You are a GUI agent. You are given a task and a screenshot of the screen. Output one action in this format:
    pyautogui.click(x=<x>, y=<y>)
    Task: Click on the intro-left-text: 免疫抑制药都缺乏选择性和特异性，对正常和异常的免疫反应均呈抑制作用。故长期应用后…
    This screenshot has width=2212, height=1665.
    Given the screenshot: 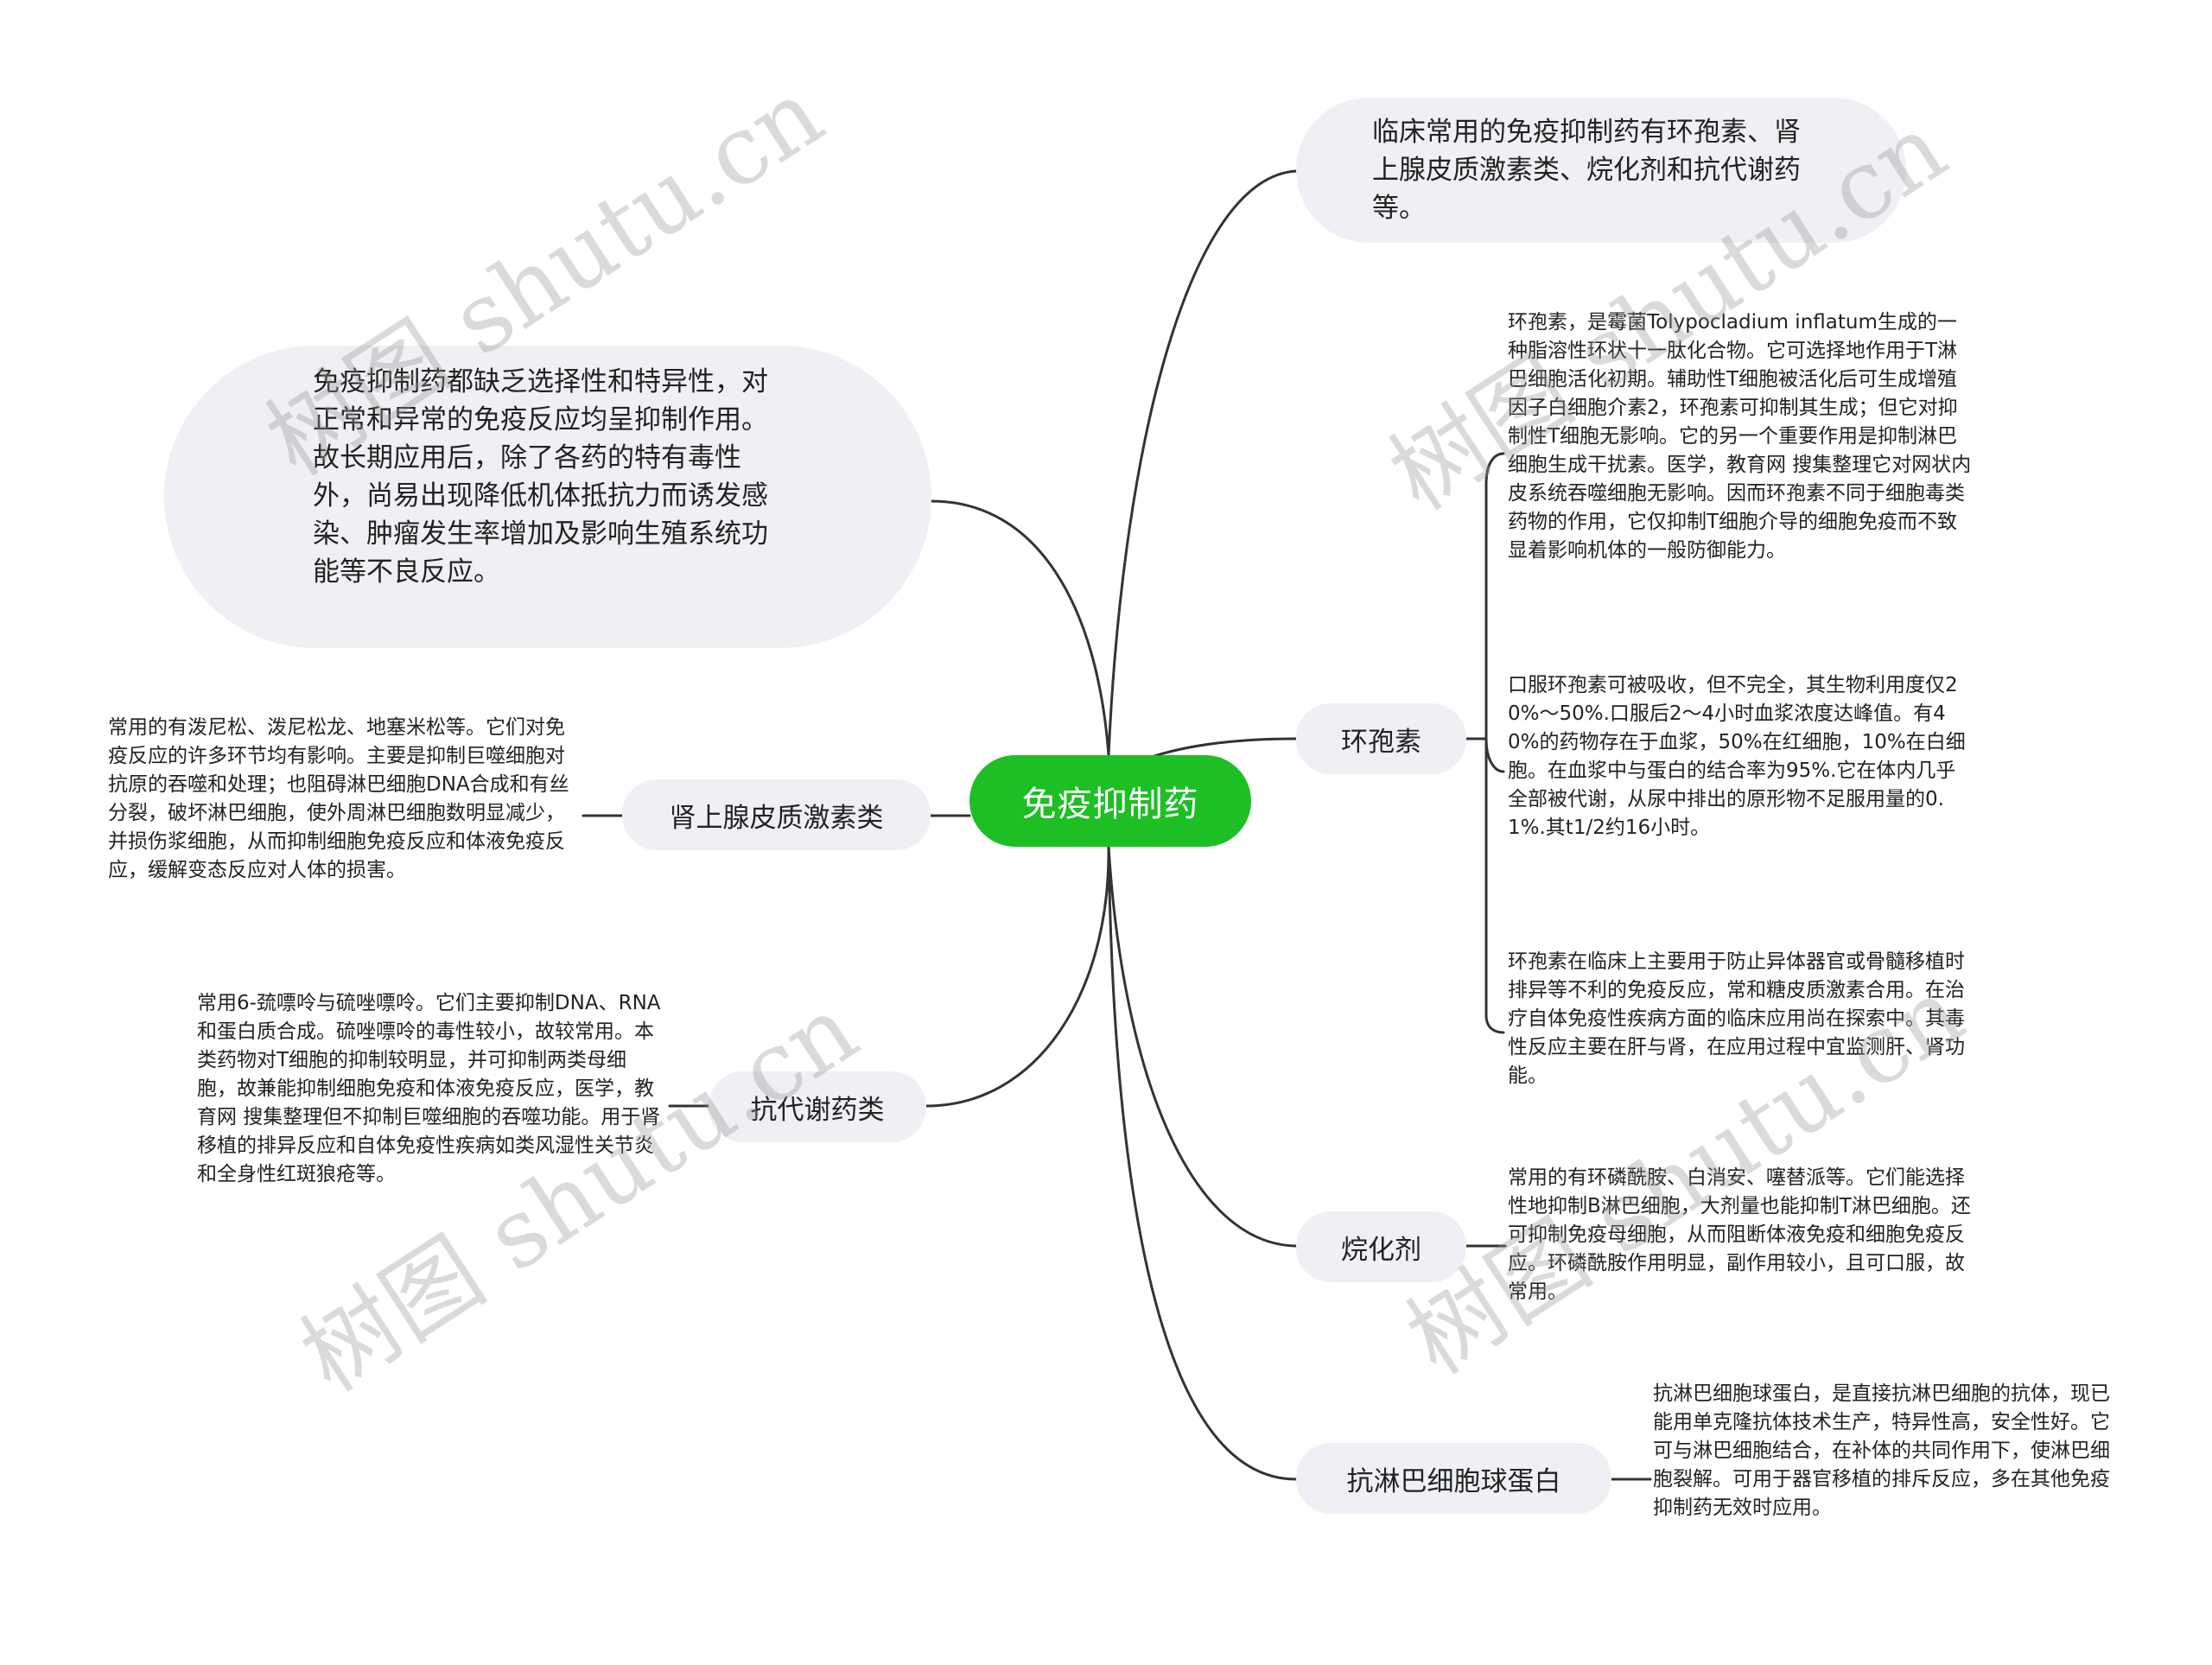 What is the action you would take?
    pyautogui.click(x=540, y=477)
    